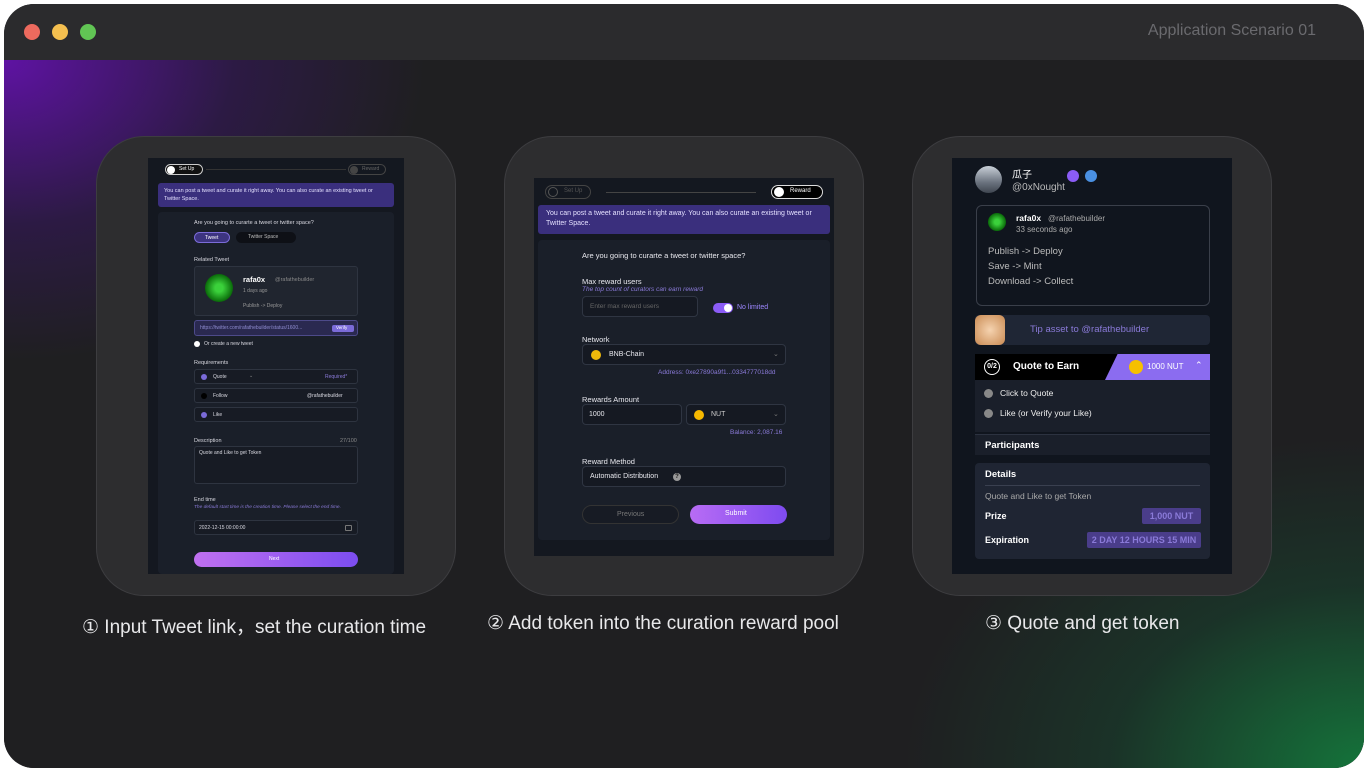 The image size is (1368, 772). I want to click on tweet-line: Publish -> Deploy, so click(1025, 251).